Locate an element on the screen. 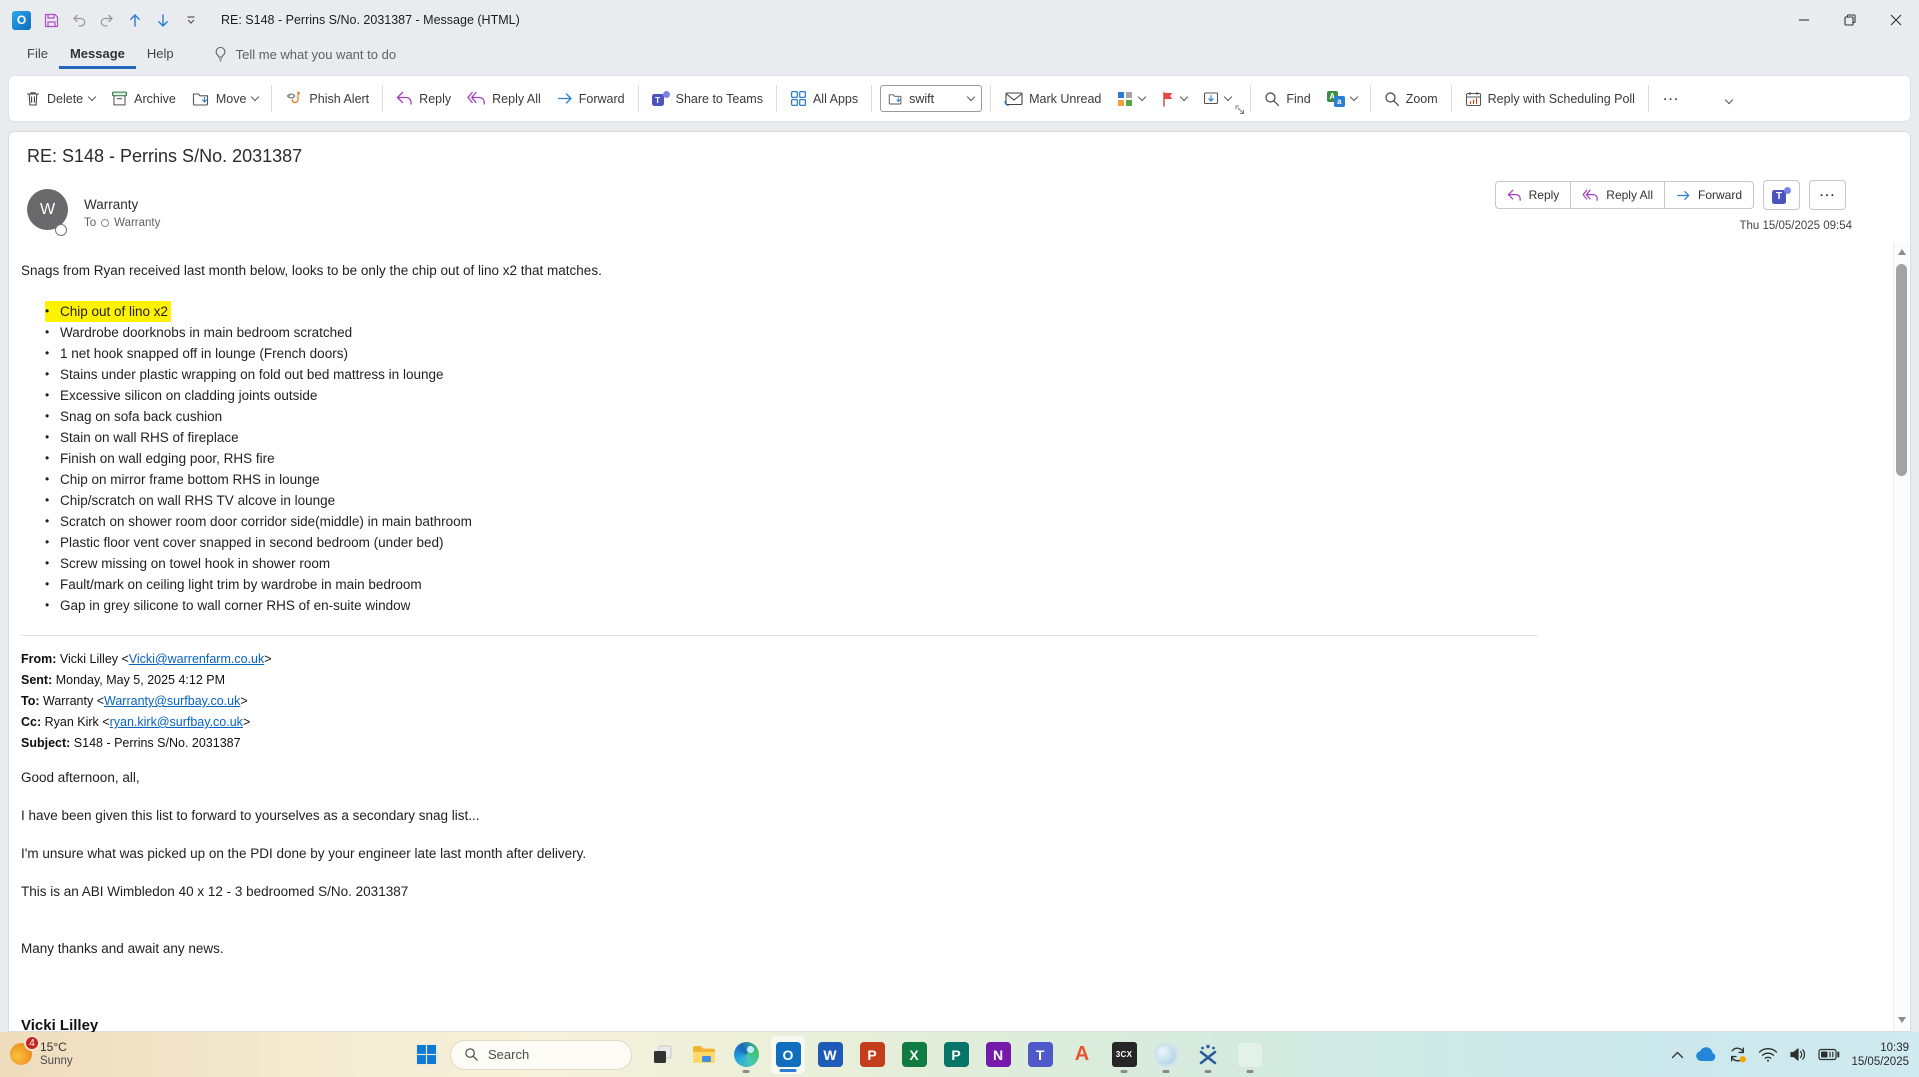  clock: 10:39 15/05/2025 is located at coordinates (1880, 1055).